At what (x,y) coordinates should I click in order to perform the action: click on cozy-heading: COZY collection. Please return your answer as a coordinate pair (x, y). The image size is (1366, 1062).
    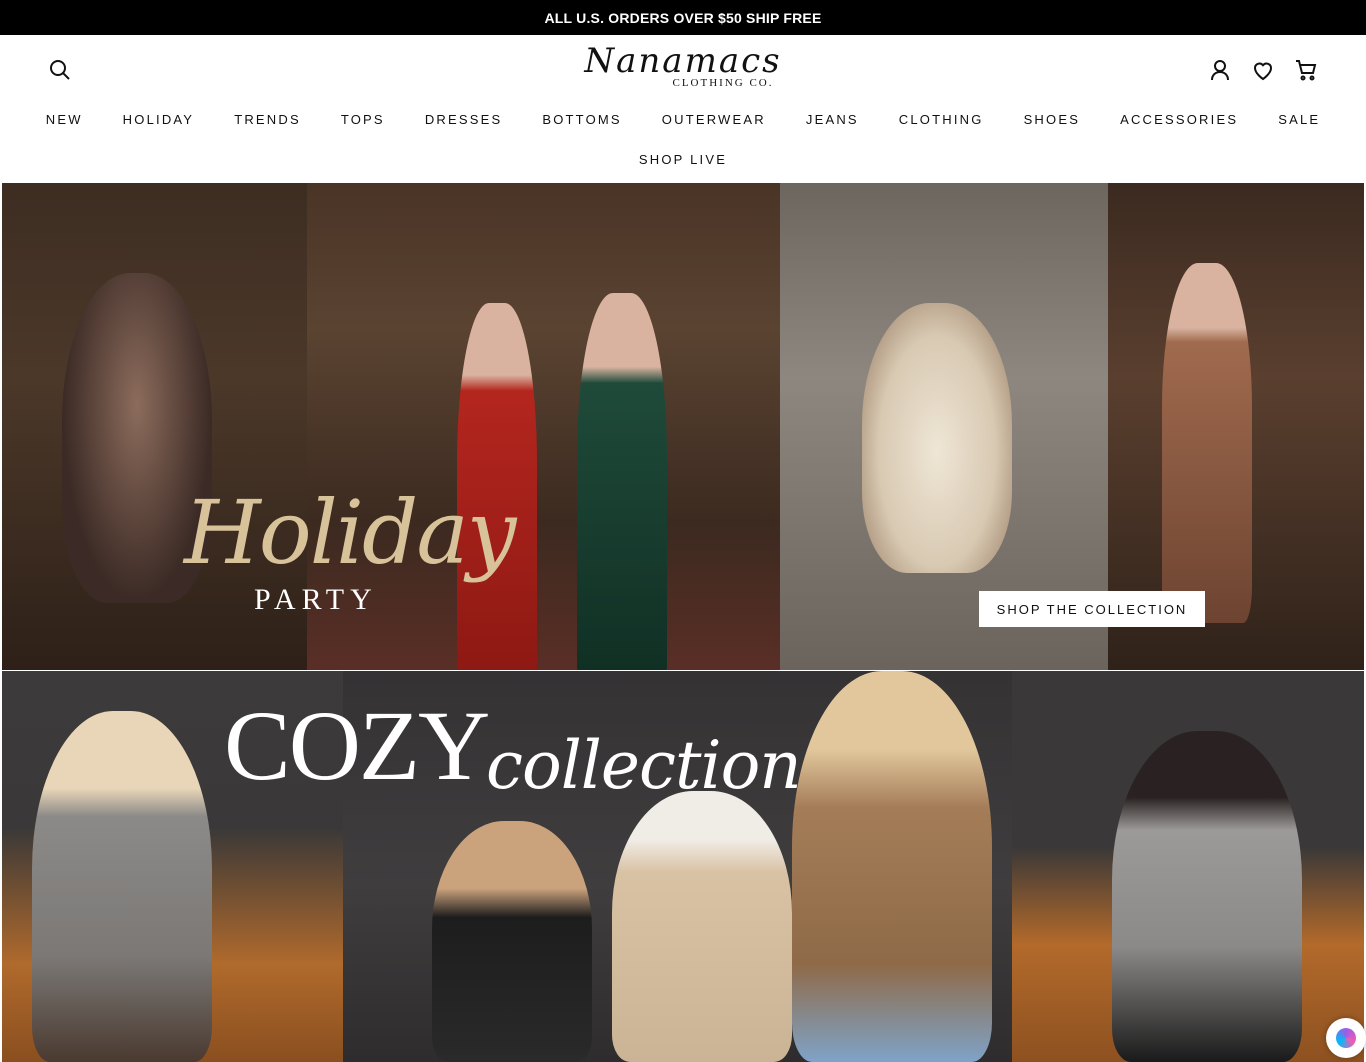
    Looking at the image, I should click on (514, 751).